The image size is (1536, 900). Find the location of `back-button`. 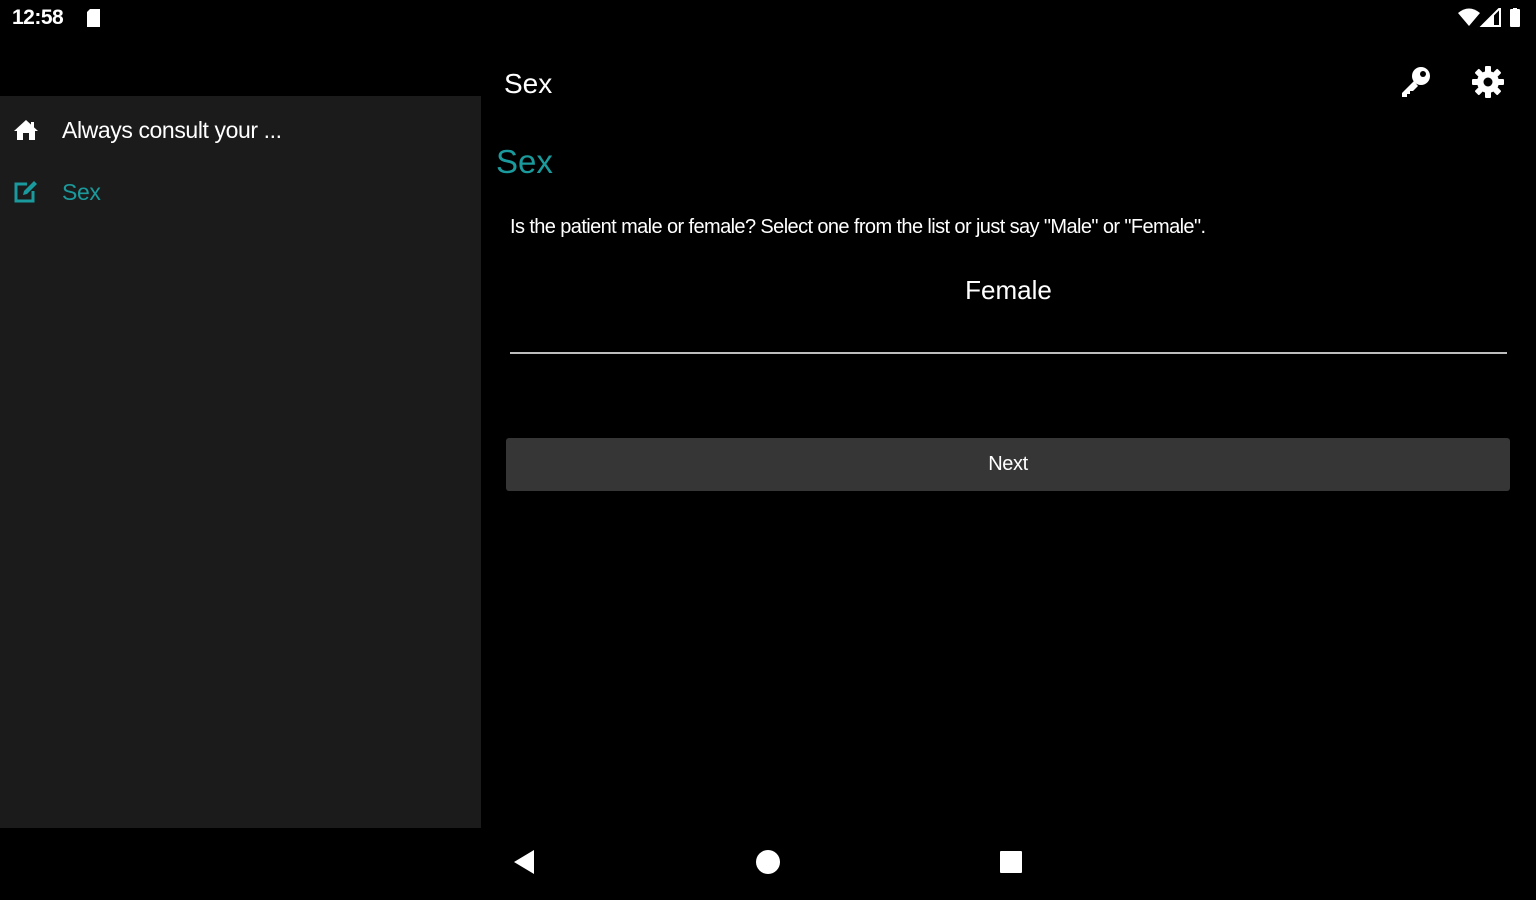

back-button is located at coordinates (524, 864).